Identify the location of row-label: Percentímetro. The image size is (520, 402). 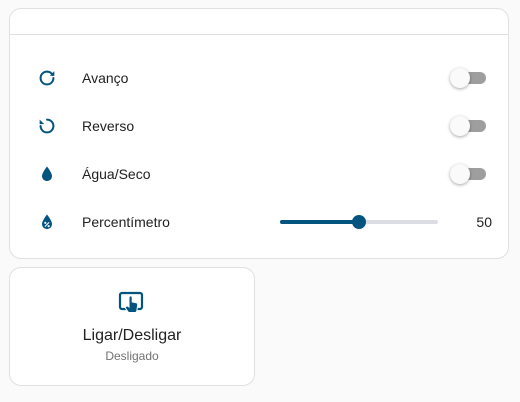
(126, 222).